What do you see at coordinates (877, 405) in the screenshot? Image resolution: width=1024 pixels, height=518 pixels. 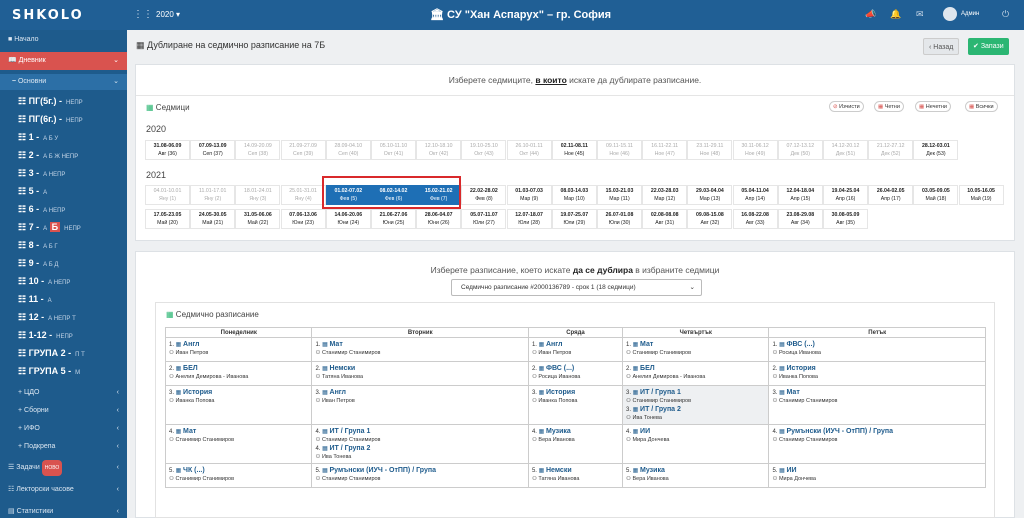 I see `lesson-cell: 3. ▦ Мат ⚇ Станимир Станимиров` at bounding box center [877, 405].